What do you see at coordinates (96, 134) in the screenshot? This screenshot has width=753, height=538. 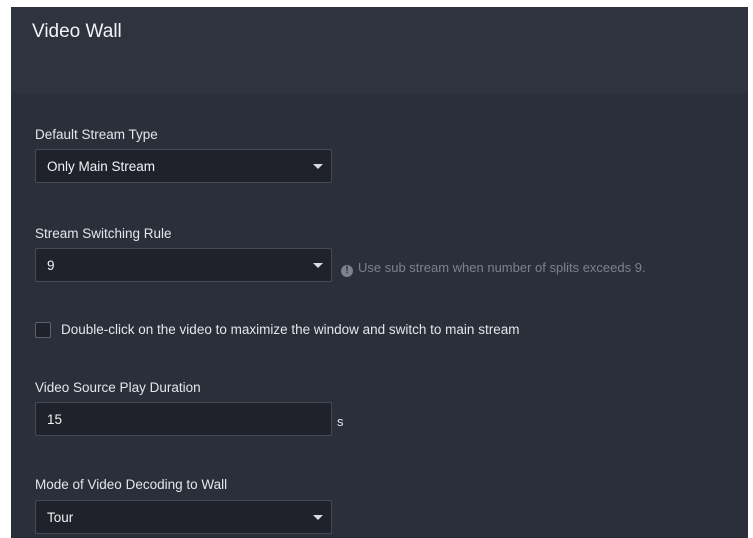 I see `default-stream-type-label: Default Stream Type` at bounding box center [96, 134].